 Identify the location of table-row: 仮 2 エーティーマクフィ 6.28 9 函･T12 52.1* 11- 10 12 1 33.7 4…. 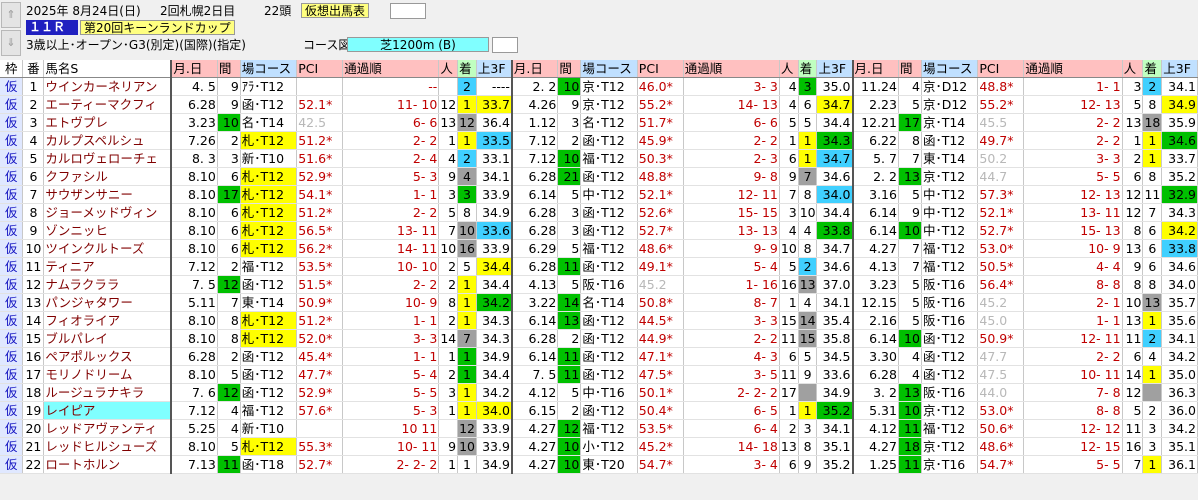
(599, 104).